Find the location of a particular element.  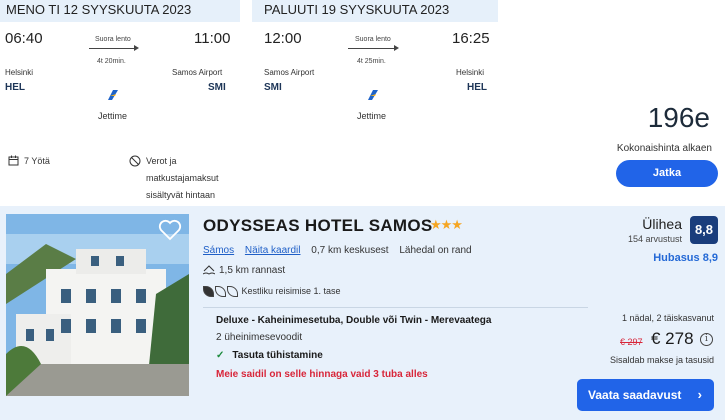

outbound-departure-time: 06:40 is located at coordinates (24, 38).